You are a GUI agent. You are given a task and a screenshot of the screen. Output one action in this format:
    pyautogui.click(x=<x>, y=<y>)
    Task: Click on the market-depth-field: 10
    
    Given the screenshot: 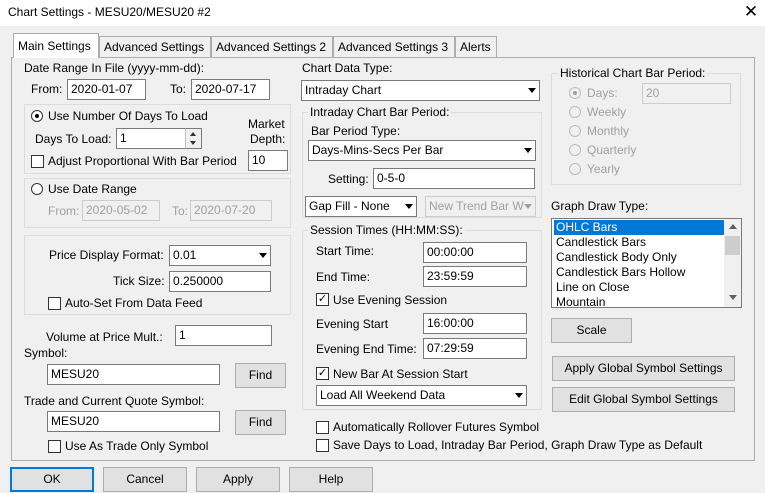 What is the action you would take?
    pyautogui.click(x=268, y=160)
    